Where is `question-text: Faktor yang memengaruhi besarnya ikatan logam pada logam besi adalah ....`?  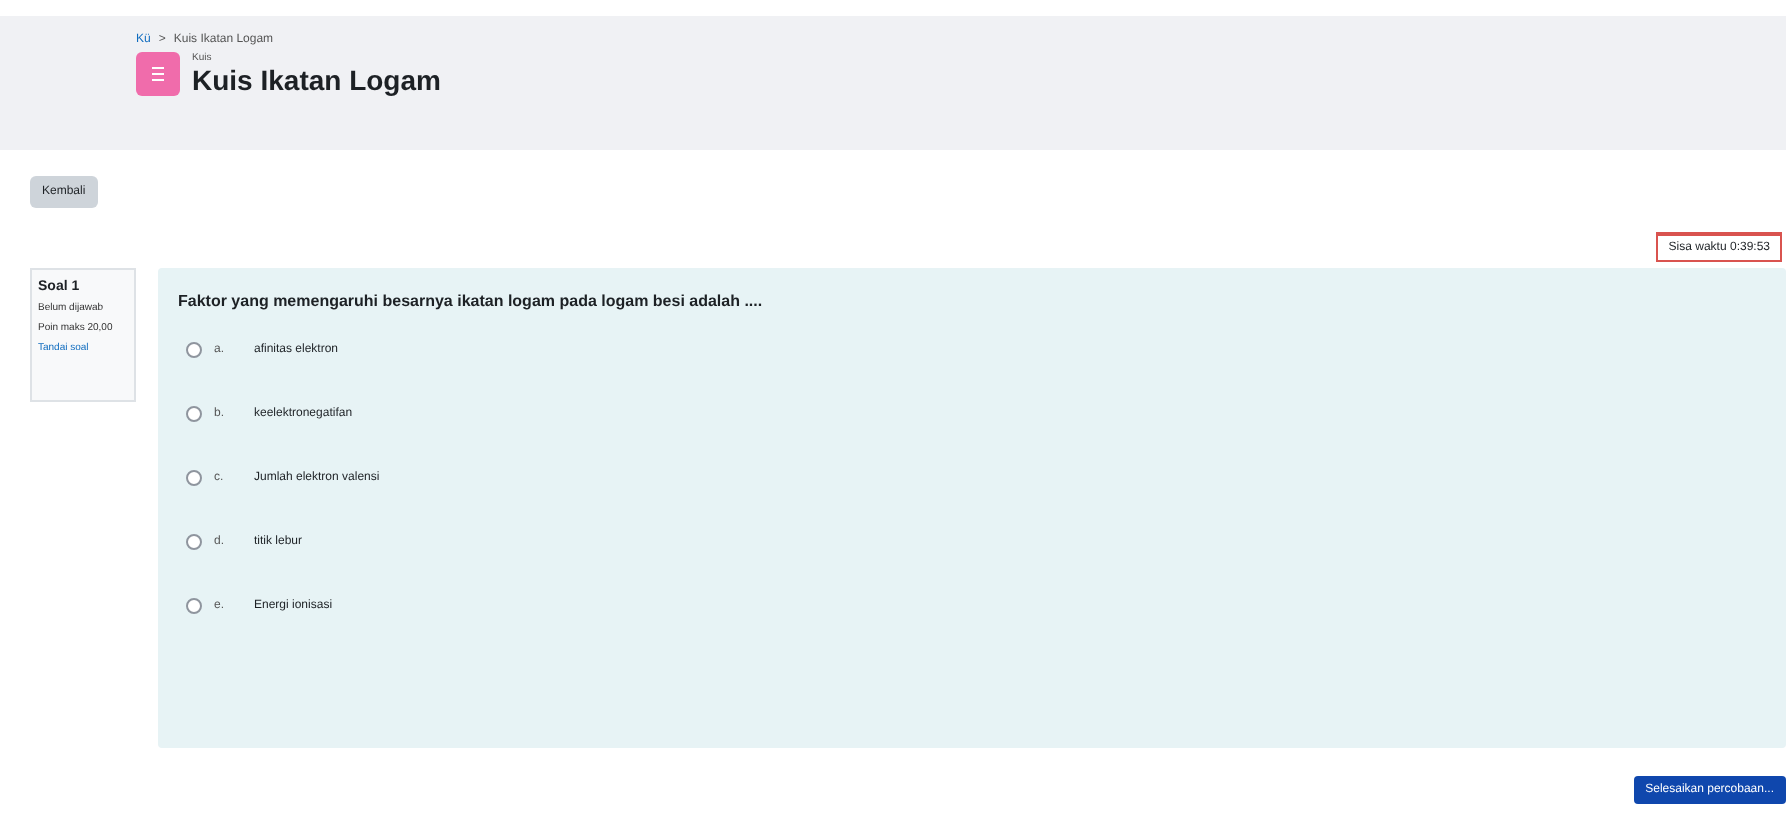
question-text: Faktor yang memengaruhi besarnya ikatan logam pada logam besi adalah .... is located at coordinates (471, 301).